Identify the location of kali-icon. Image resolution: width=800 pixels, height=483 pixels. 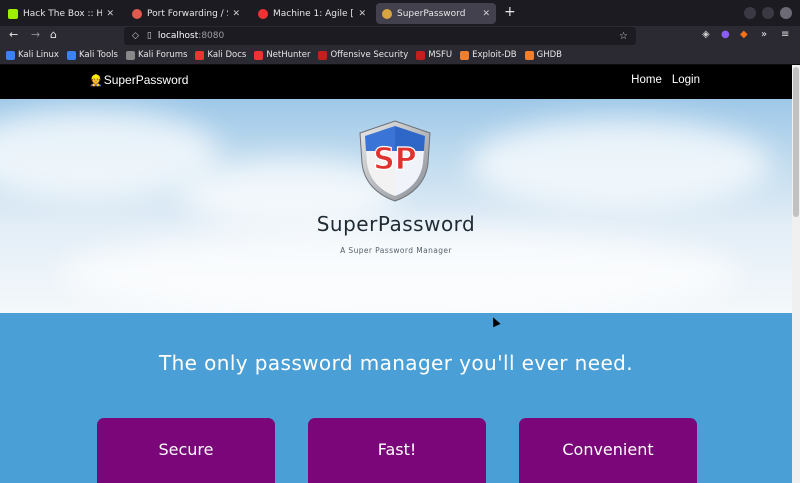
(10, 55).